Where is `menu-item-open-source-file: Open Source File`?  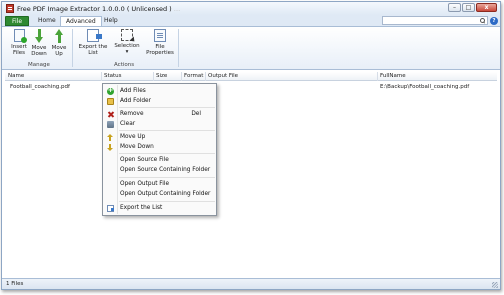
menu-item-open-source-file: Open Source File is located at coordinates (159, 160).